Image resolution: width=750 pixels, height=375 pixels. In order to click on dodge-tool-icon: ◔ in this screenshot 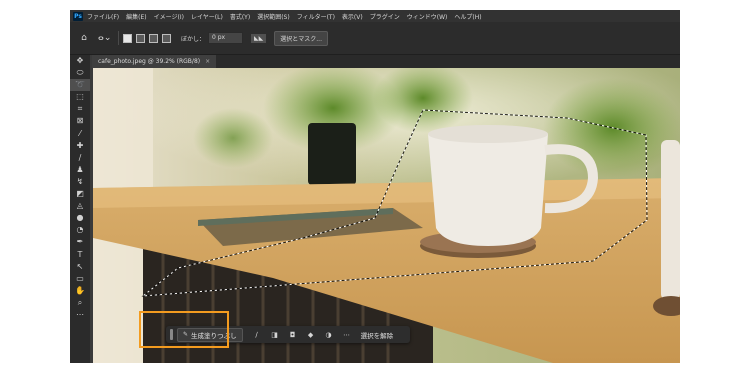, I will do `click(80, 230)`.